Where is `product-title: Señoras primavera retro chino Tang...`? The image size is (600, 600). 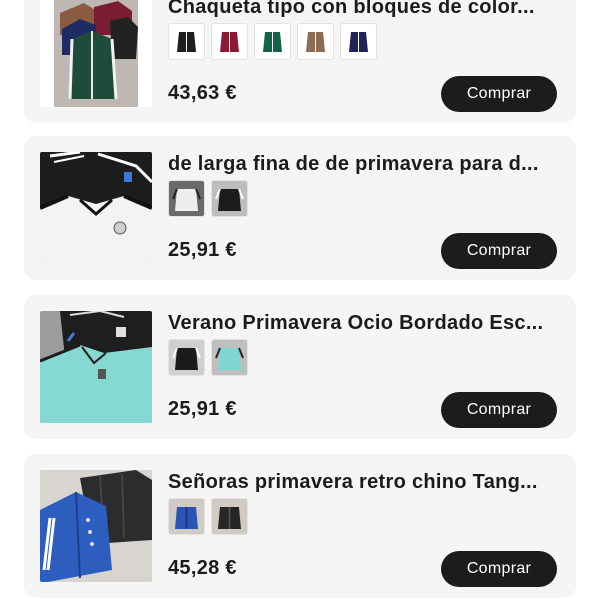
product-title: Señoras primavera retro chino Tang... is located at coordinates (364, 482).